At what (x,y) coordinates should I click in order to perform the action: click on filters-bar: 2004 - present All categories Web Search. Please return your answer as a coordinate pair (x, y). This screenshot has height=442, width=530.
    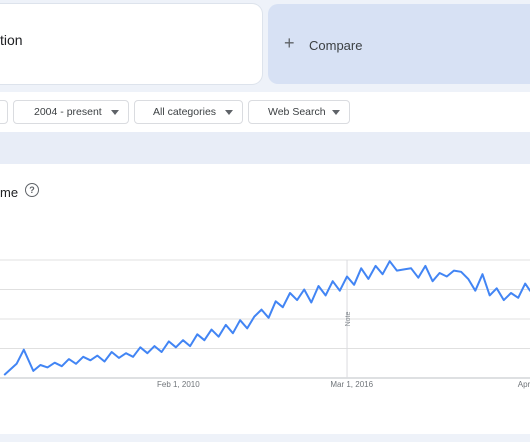
    Looking at the image, I should click on (265, 112).